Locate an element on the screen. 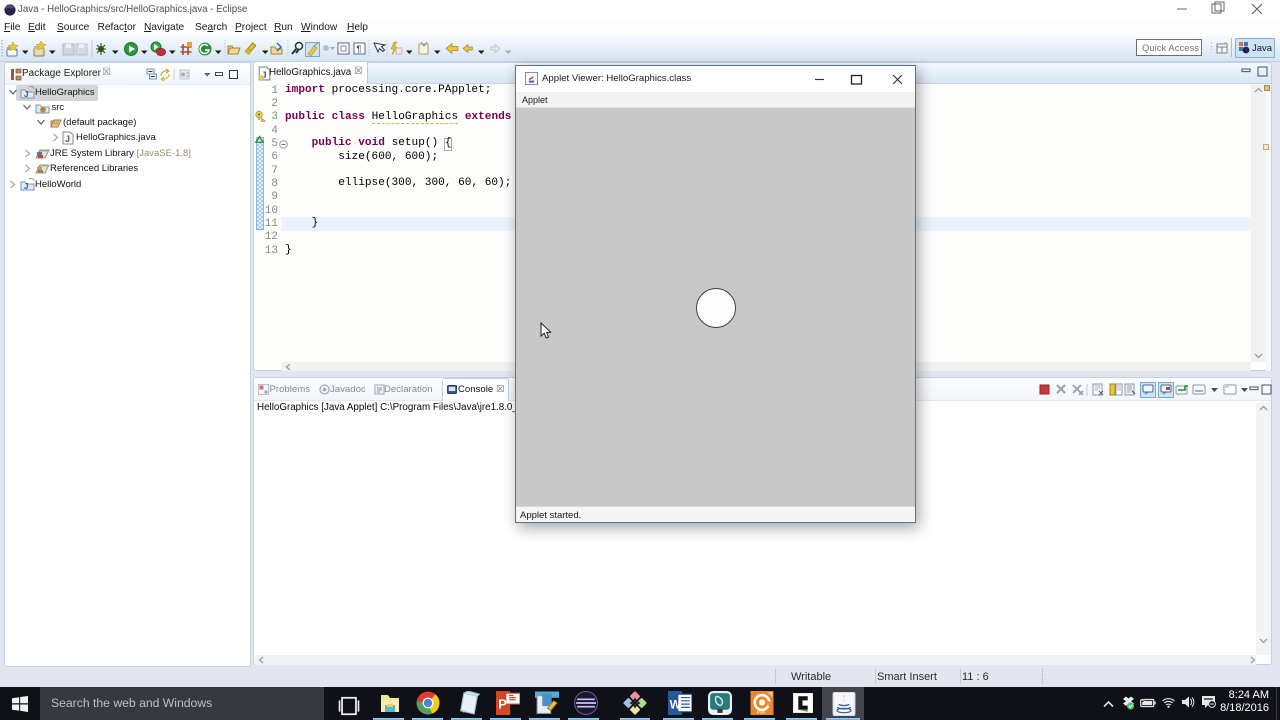  svg-text: PDF is located at coordinates (762, 711).